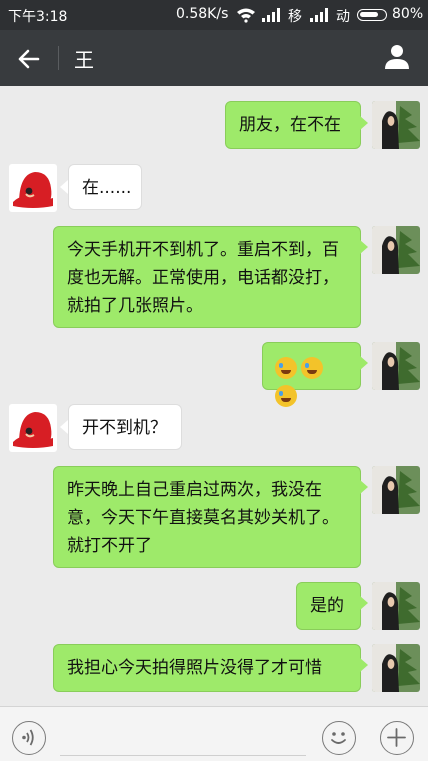 The width and height of the screenshot is (428, 761). I want to click on battery-icon, so click(372, 15).